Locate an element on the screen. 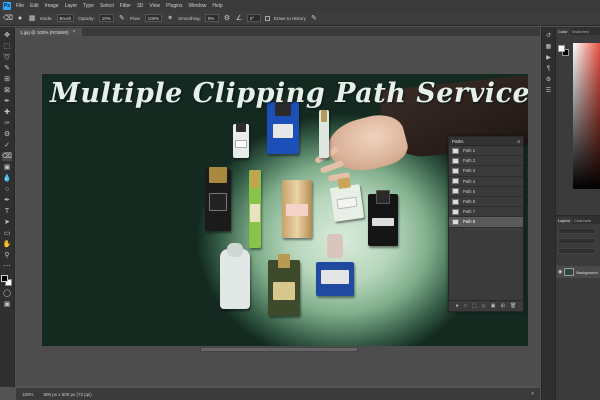 This screenshot has width=600, height=400. menu-filter: Filter is located at coordinates (125, 6).